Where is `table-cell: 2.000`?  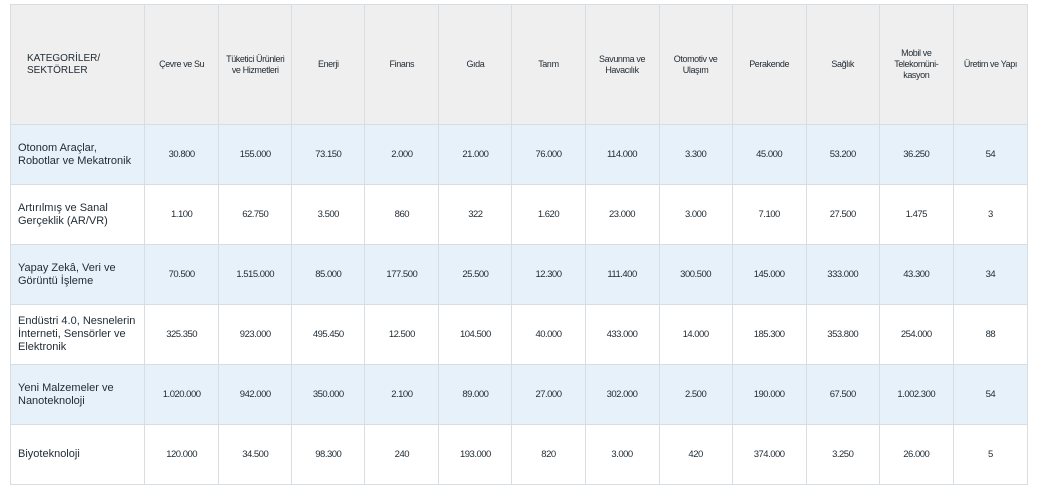
table-cell: 2.000 is located at coordinates (402, 154).